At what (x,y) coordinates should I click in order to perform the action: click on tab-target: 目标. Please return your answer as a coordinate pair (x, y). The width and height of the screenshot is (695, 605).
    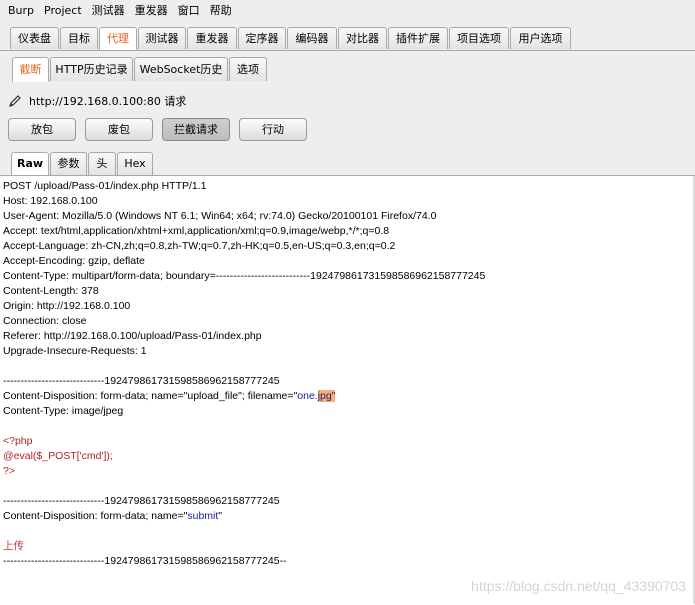
    Looking at the image, I should click on (79, 38).